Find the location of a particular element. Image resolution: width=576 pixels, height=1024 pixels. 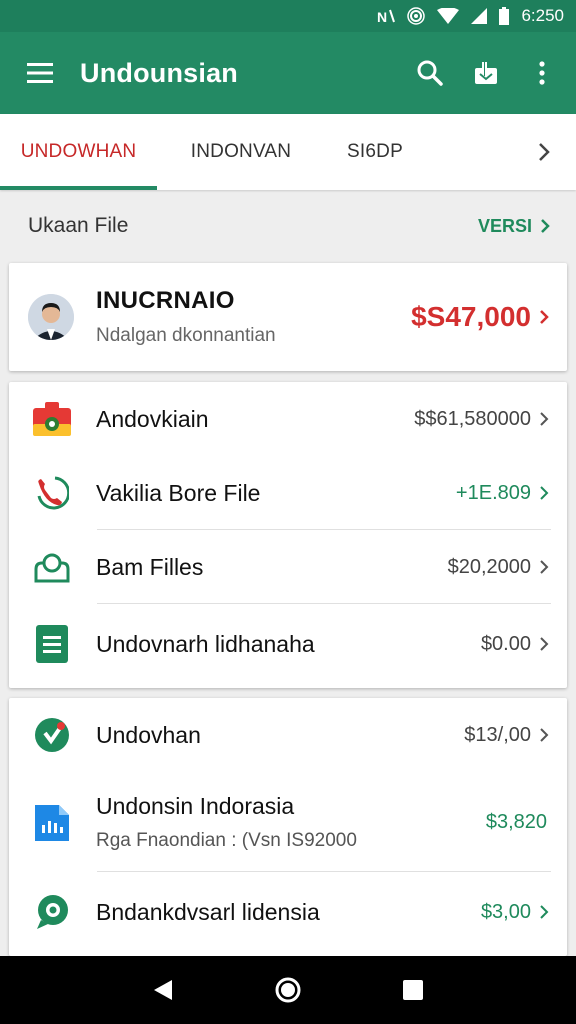

signal-icon is located at coordinates (479, 16).